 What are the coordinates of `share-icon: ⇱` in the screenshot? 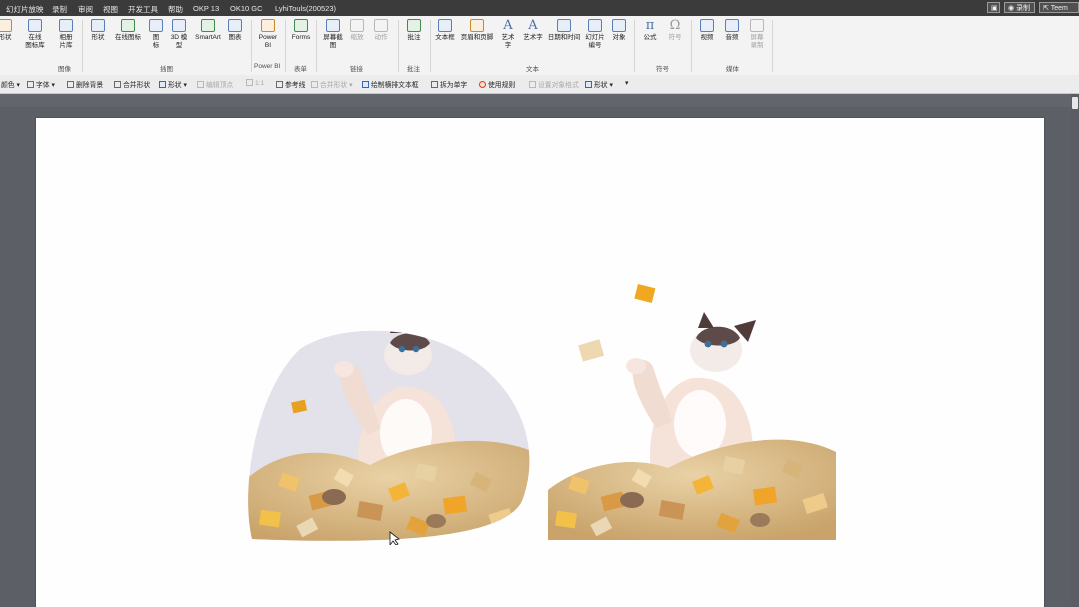 It's located at (1046, 8).